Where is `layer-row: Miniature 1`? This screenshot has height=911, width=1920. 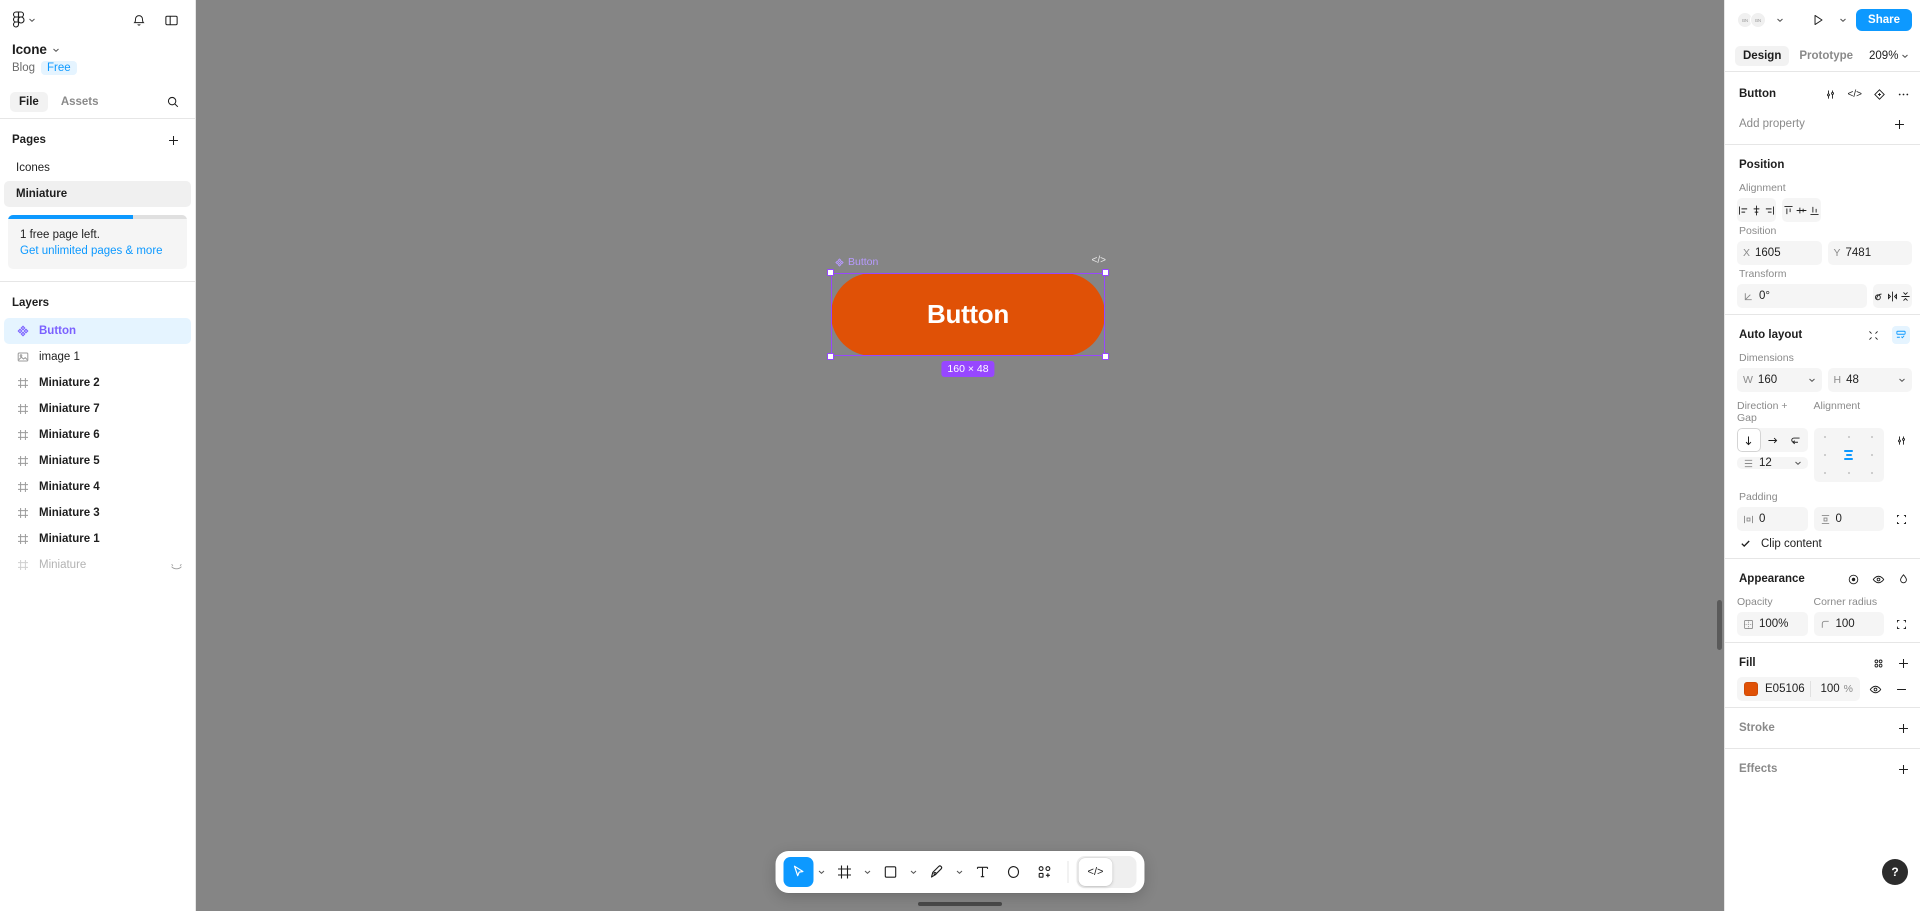 layer-row: Miniature 1 is located at coordinates (97, 539).